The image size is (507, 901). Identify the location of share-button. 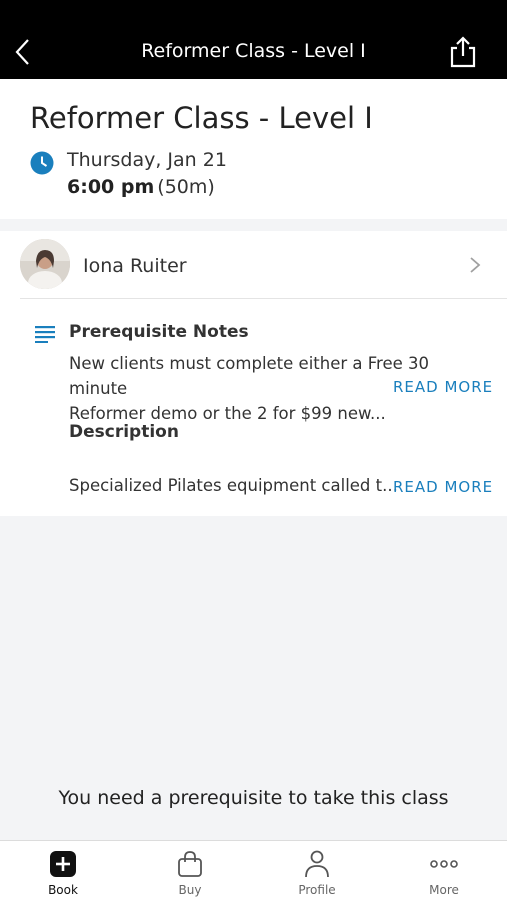
(463, 52).